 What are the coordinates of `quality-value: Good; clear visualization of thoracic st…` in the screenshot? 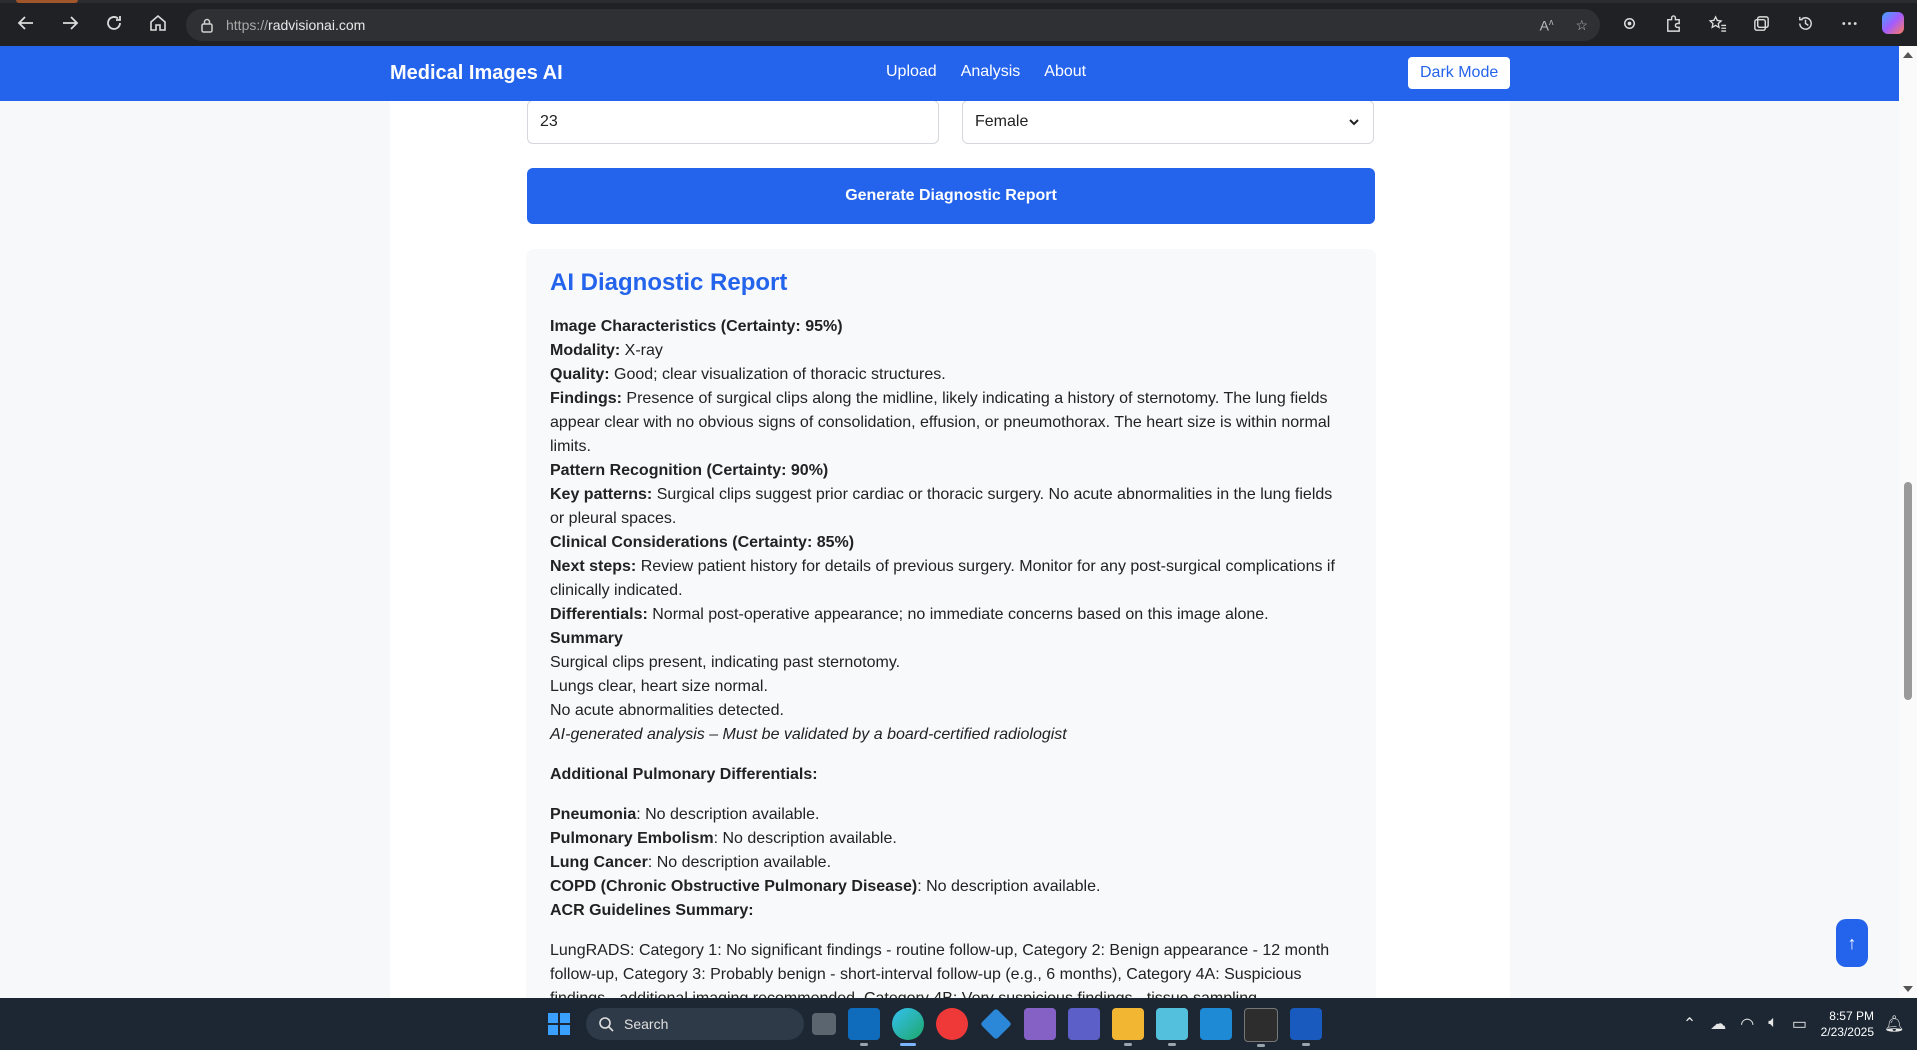 It's located at (777, 374).